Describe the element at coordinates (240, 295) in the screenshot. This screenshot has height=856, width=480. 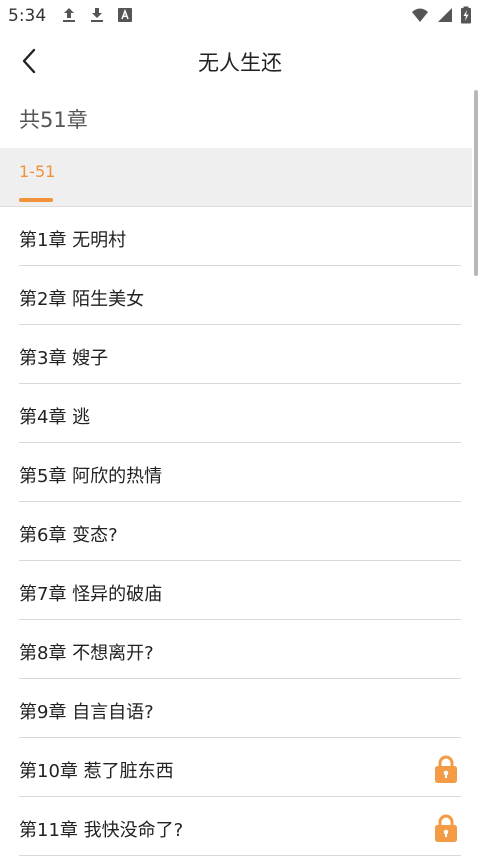
I see `chapter-item: 第2章 陌生美女` at that location.